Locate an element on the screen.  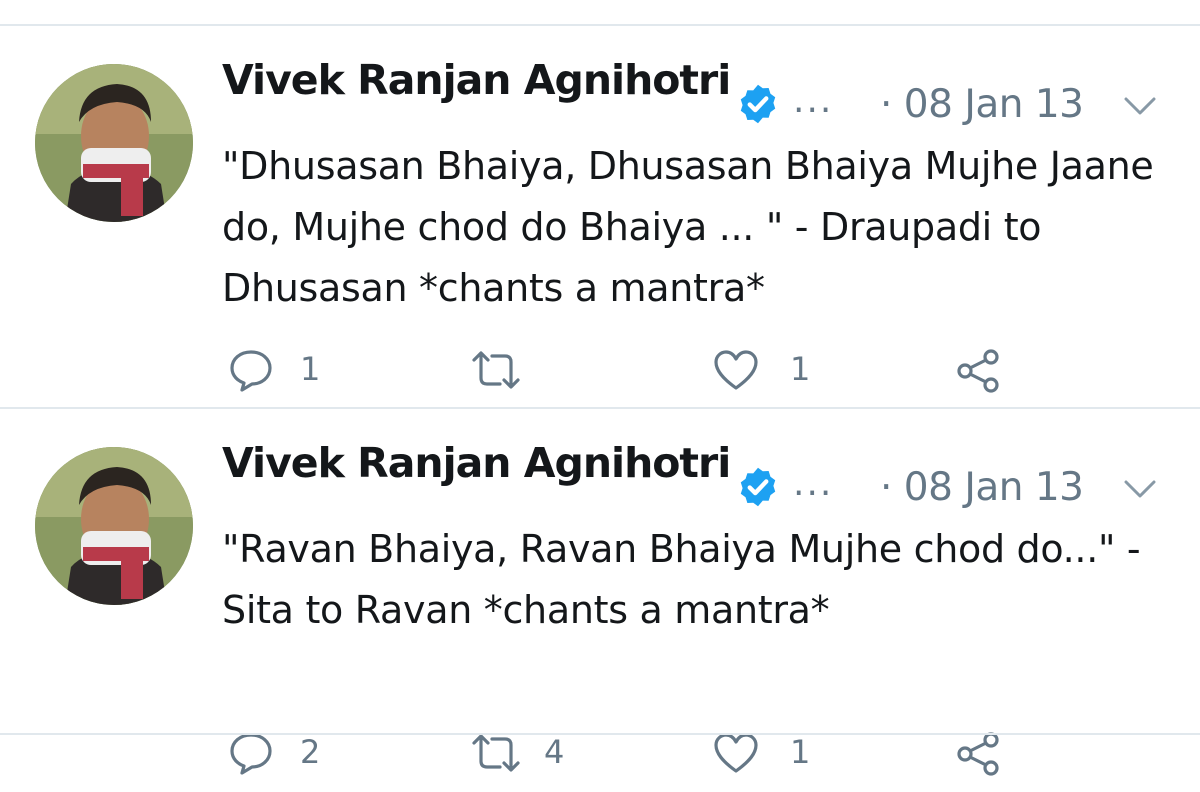
retweet-button is located at coordinates (520, 370).